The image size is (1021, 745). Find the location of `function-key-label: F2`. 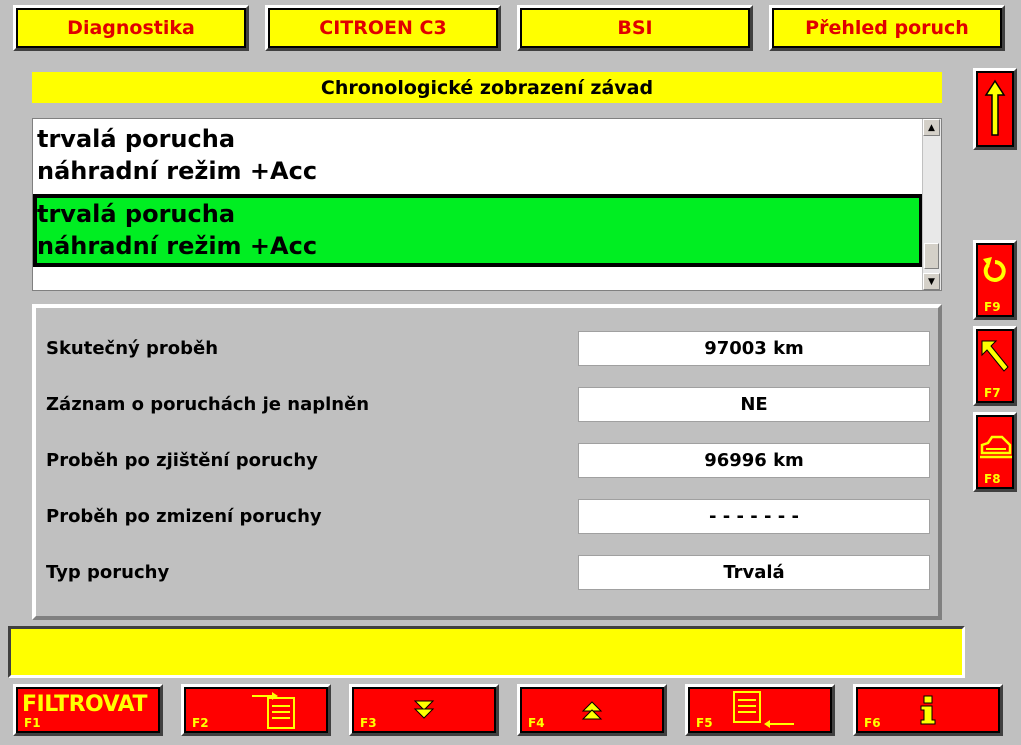

function-key-label: F2 is located at coordinates (200, 723).